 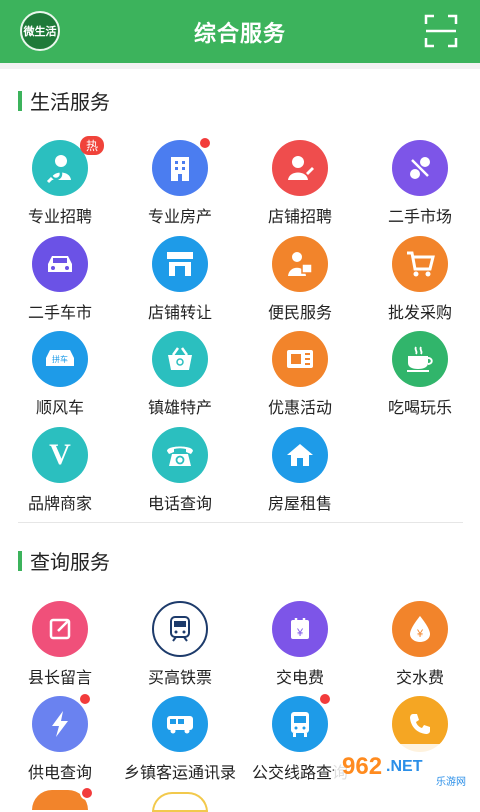 I want to click on page-title: 综合服务, so click(x=239, y=33).